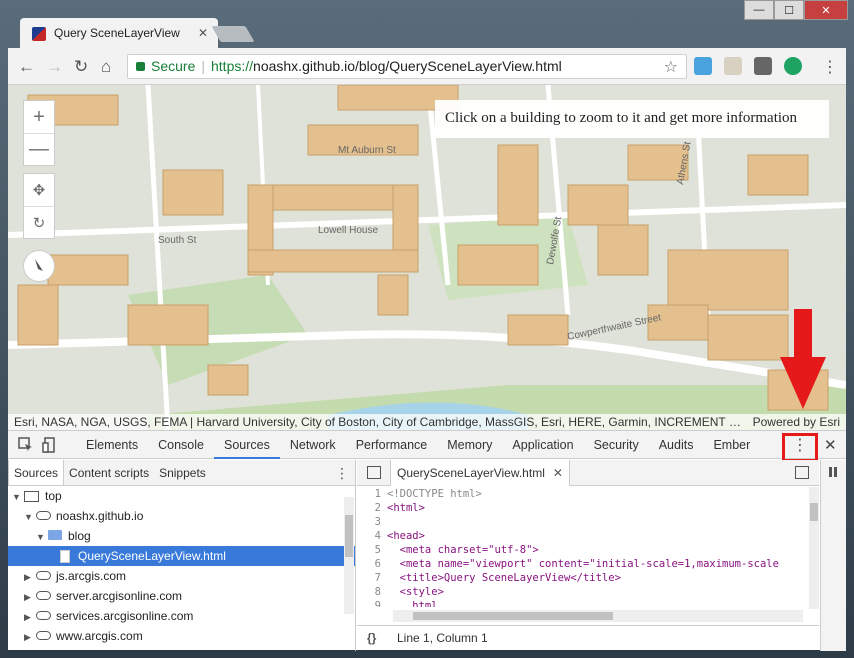 The width and height of the screenshot is (854, 658). I want to click on line-number: 6, so click(372, 564).